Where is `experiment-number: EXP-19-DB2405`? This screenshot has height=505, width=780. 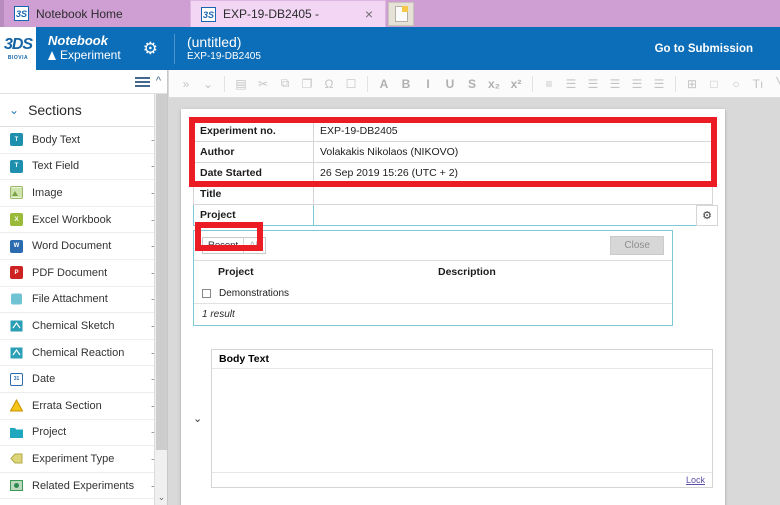 experiment-number: EXP-19-DB2405 is located at coordinates (223, 56).